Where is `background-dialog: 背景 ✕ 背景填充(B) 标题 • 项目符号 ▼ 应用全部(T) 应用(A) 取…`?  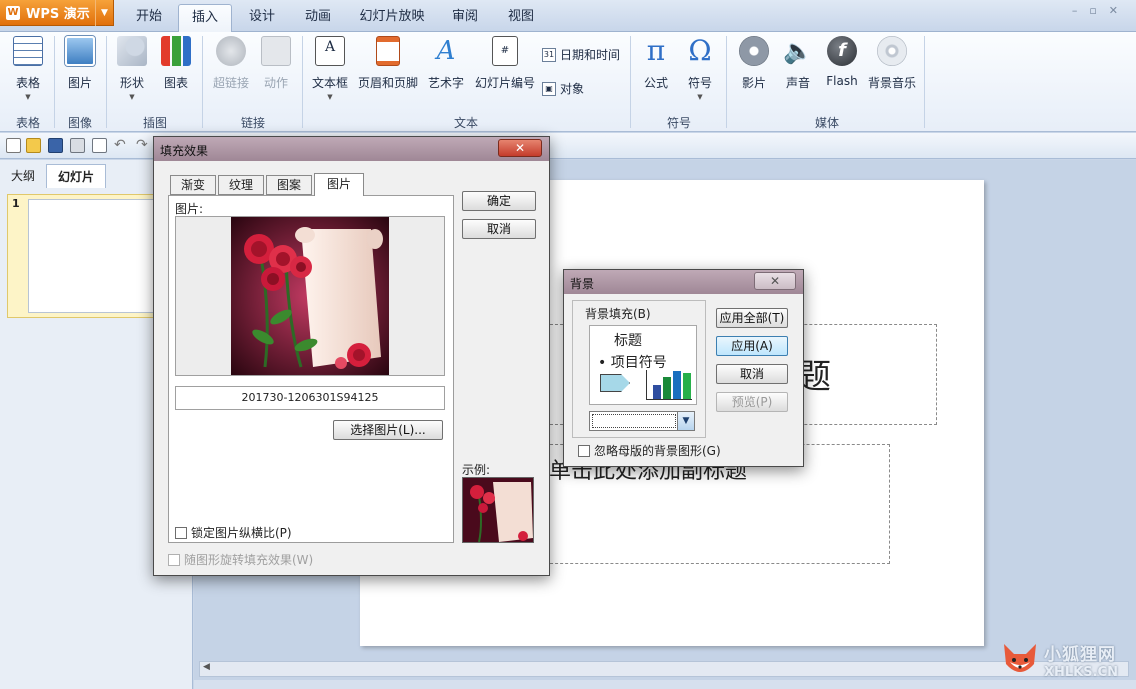 background-dialog: 背景 ✕ 背景填充(B) 标题 • 项目符号 ▼ 应用全部(T) 应用(A) 取… is located at coordinates (683, 368).